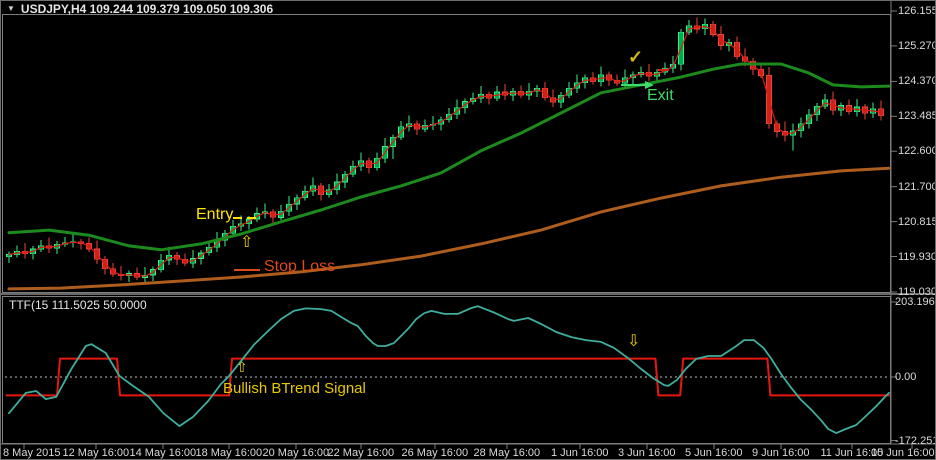 The height and width of the screenshot is (460, 936). I want to click on time-axis-label: 3 Jun 16:00, so click(647, 453).